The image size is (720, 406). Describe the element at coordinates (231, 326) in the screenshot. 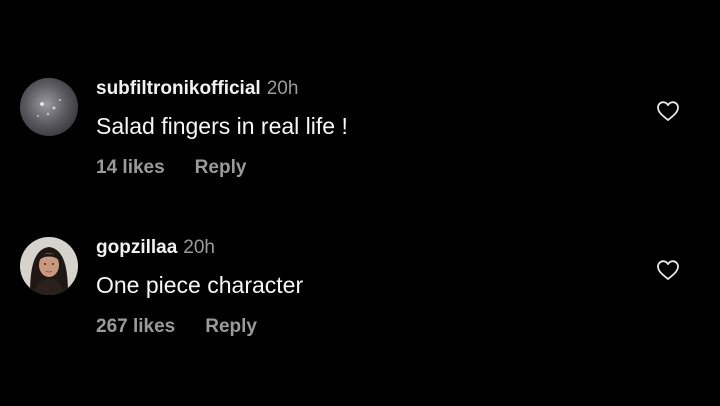

I see `reply-button: Reply` at that location.